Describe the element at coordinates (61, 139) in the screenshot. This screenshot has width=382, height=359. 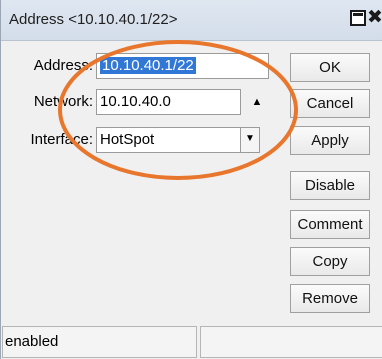
I see `interface-label: Interface:` at that location.